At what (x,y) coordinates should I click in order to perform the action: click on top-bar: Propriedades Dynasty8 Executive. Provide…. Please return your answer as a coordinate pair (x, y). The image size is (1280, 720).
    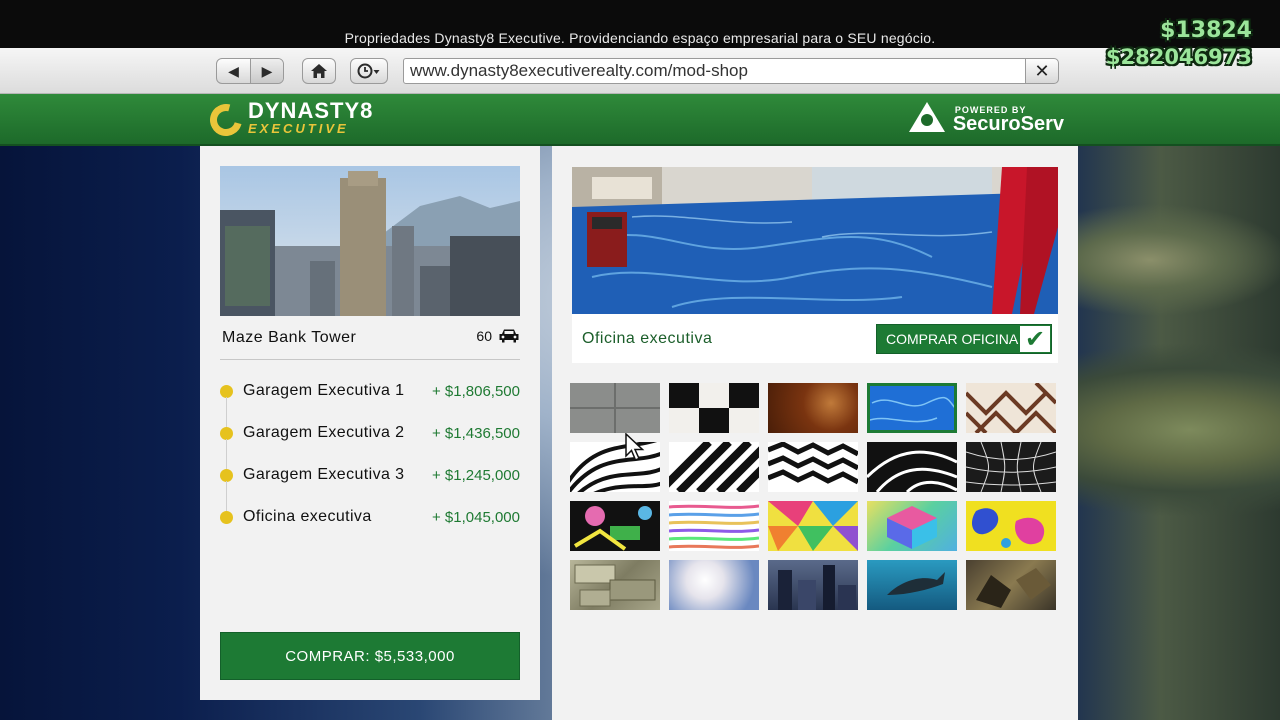
    Looking at the image, I should click on (640, 24).